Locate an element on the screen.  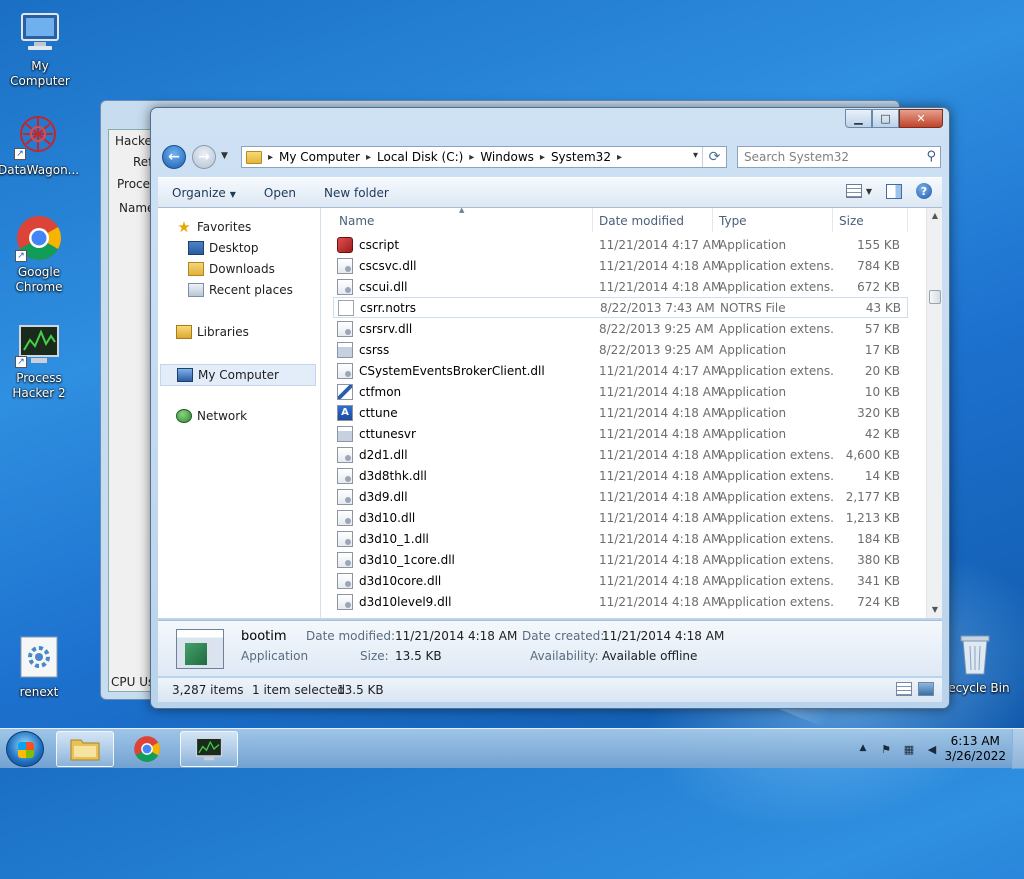
search-input: Search System32 ⚲ is located at coordinates (839, 157).